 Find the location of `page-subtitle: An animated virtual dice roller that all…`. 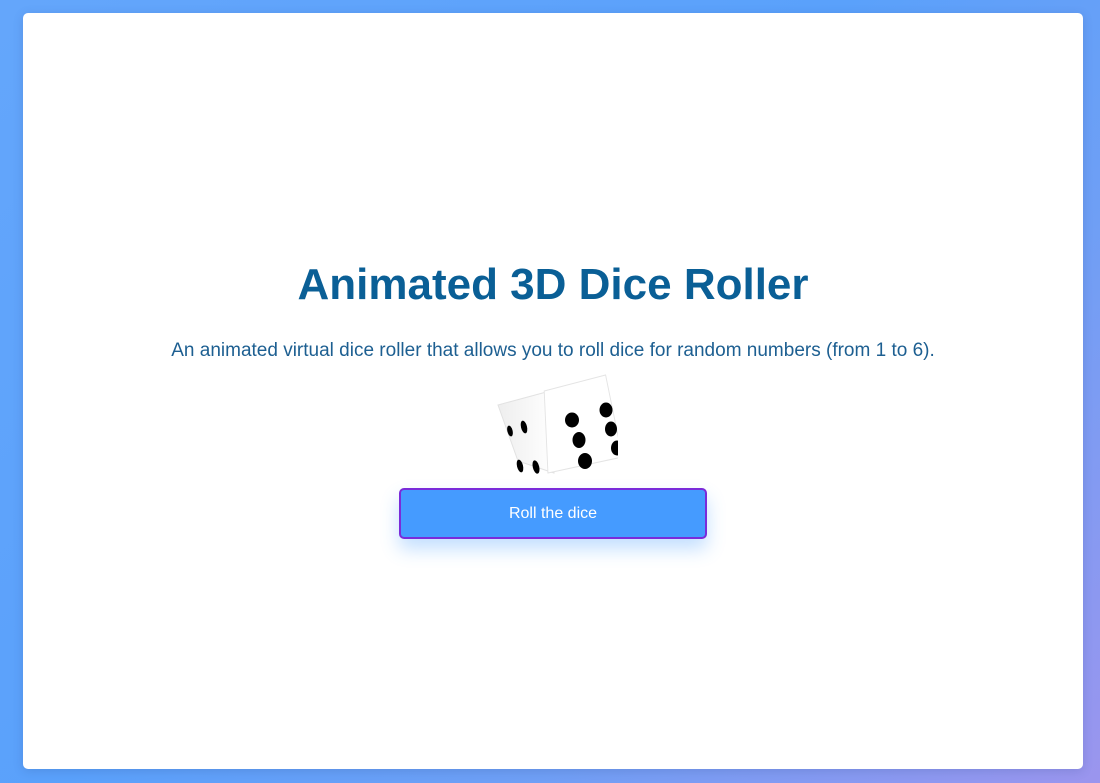

page-subtitle: An animated virtual dice roller that all… is located at coordinates (553, 350).